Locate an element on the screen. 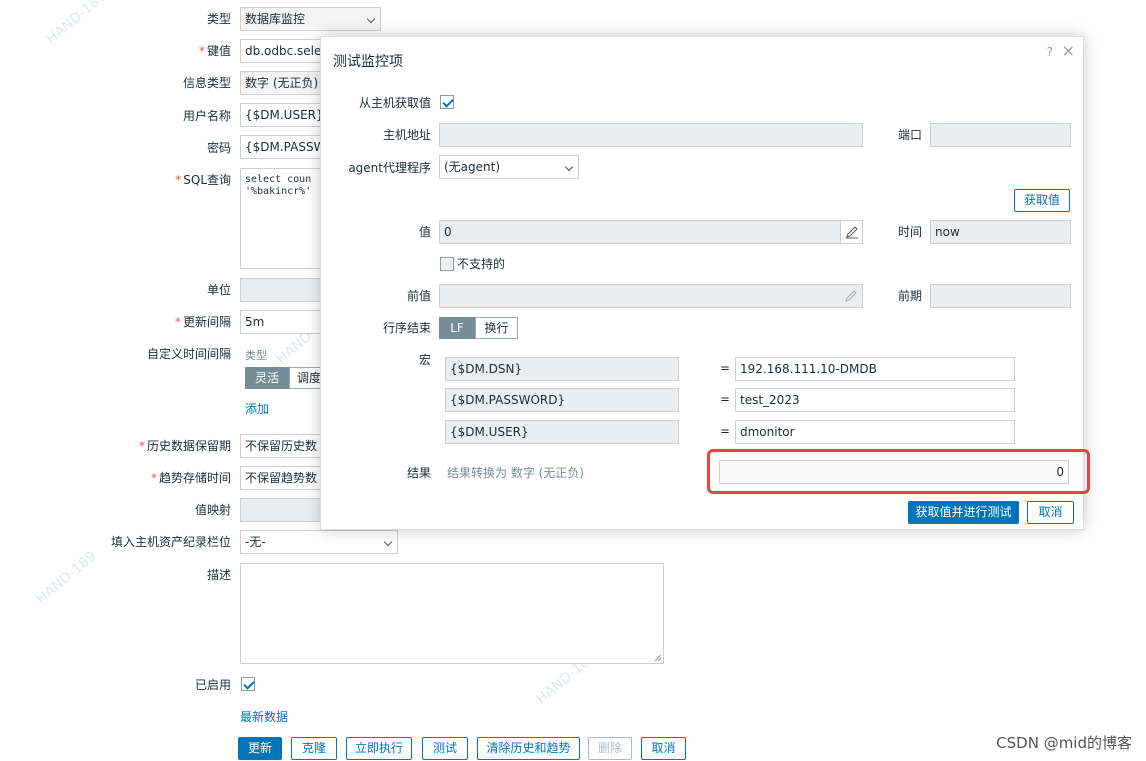 The height and width of the screenshot is (761, 1146). custom-interval-label: 自定义时间间隔 is located at coordinates (188, 354).